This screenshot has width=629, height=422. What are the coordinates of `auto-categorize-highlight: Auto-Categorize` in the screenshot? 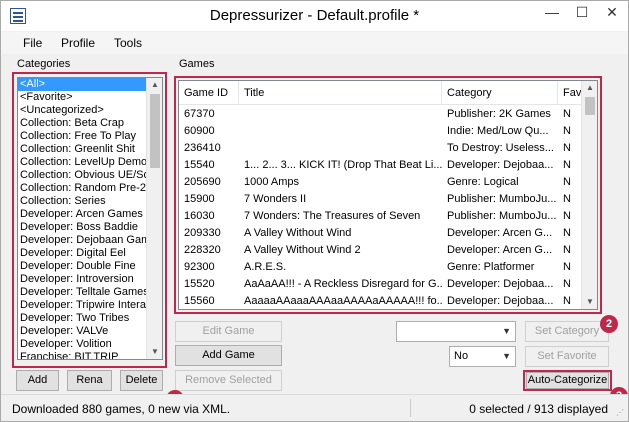 It's located at (567, 380).